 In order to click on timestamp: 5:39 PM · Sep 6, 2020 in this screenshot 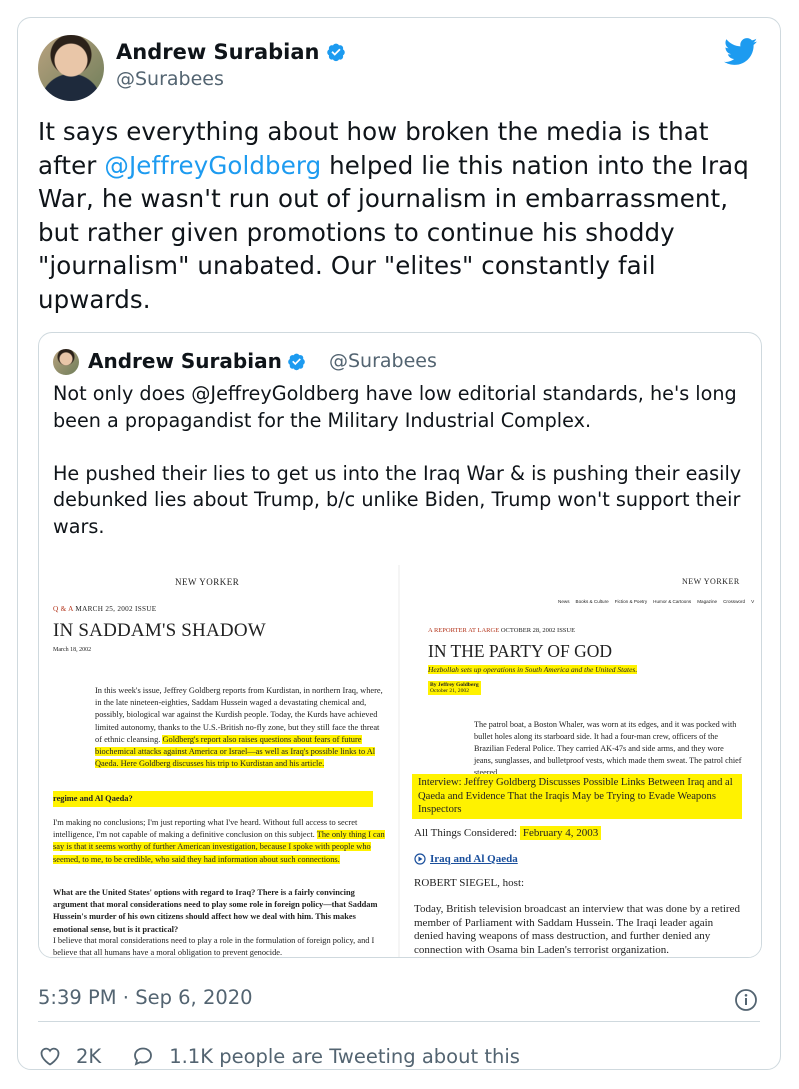, I will do `click(145, 997)`.